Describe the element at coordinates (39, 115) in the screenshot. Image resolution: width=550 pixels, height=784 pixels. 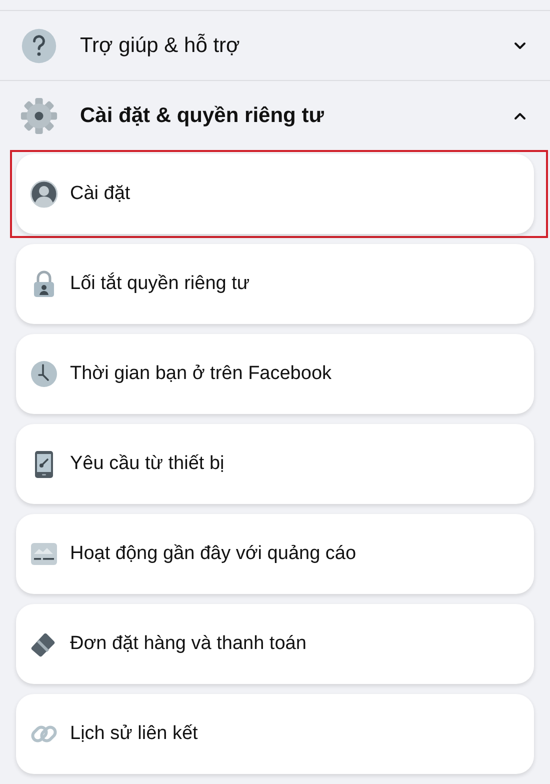
I see `gear-icon` at that location.